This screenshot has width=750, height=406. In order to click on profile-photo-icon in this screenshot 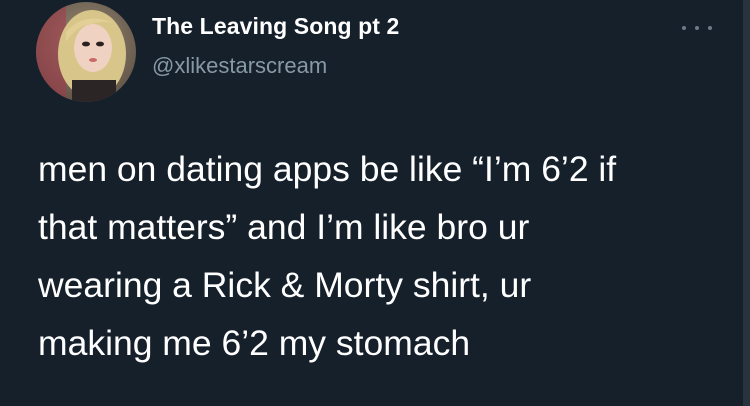, I will do `click(86, 52)`.